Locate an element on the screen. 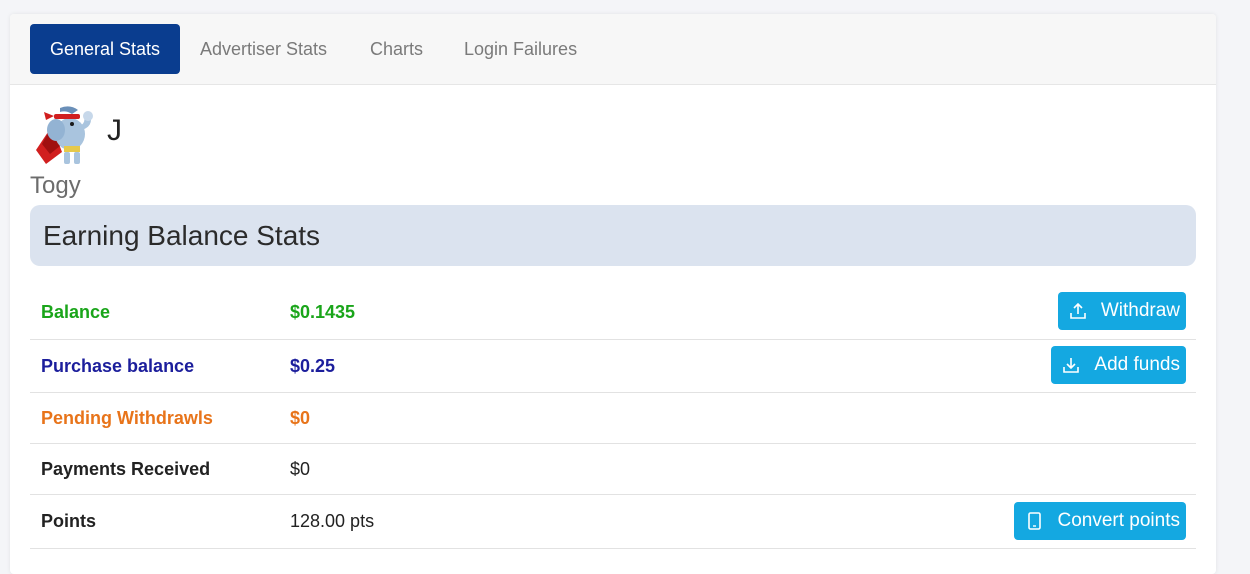 This screenshot has height=574, width=1250. stat-row-points: Points 128.00 pts Convert points is located at coordinates (613, 522).